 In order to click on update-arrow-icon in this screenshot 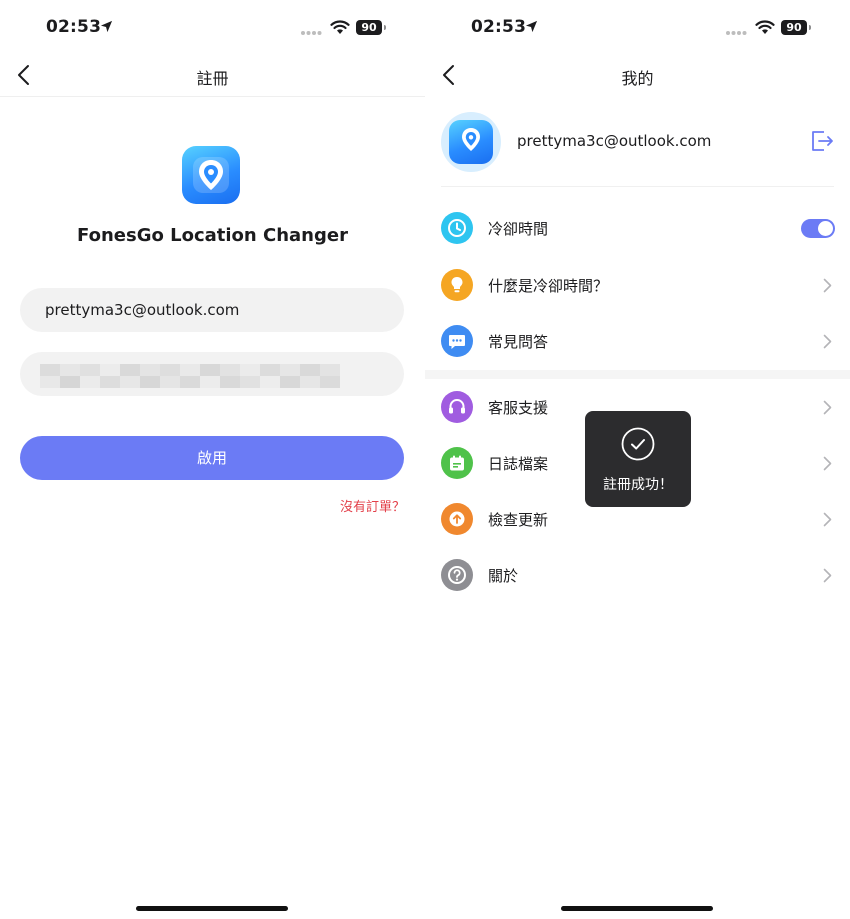, I will do `click(457, 519)`.